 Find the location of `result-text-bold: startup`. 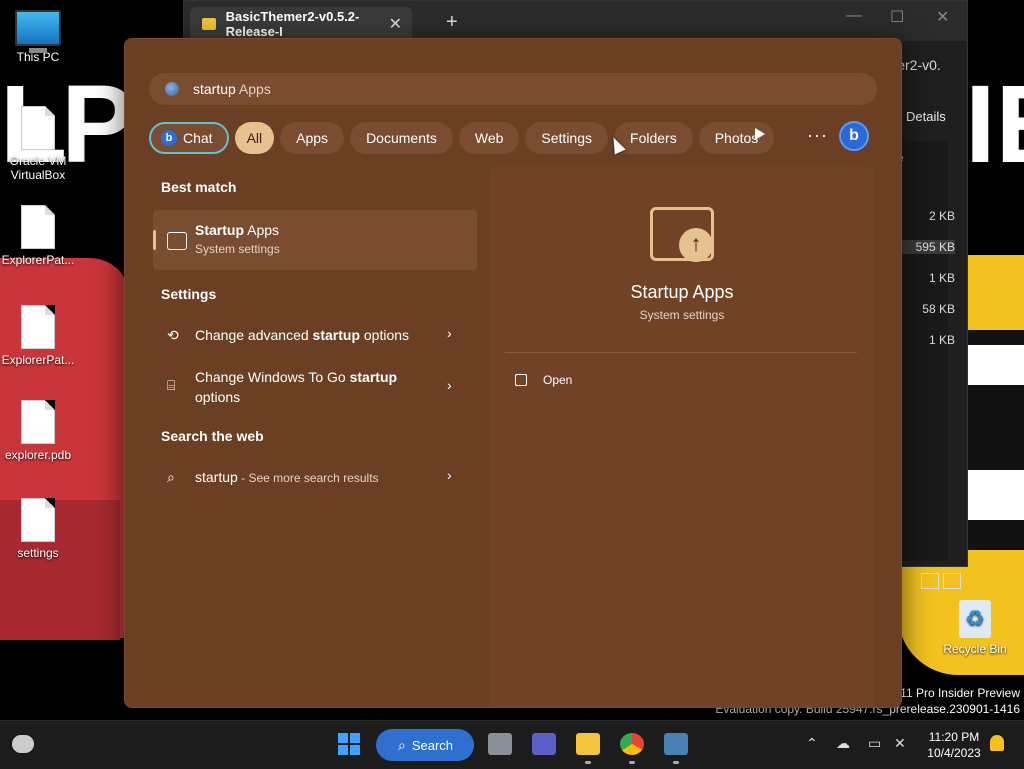

result-text-bold: startup is located at coordinates (336, 335).